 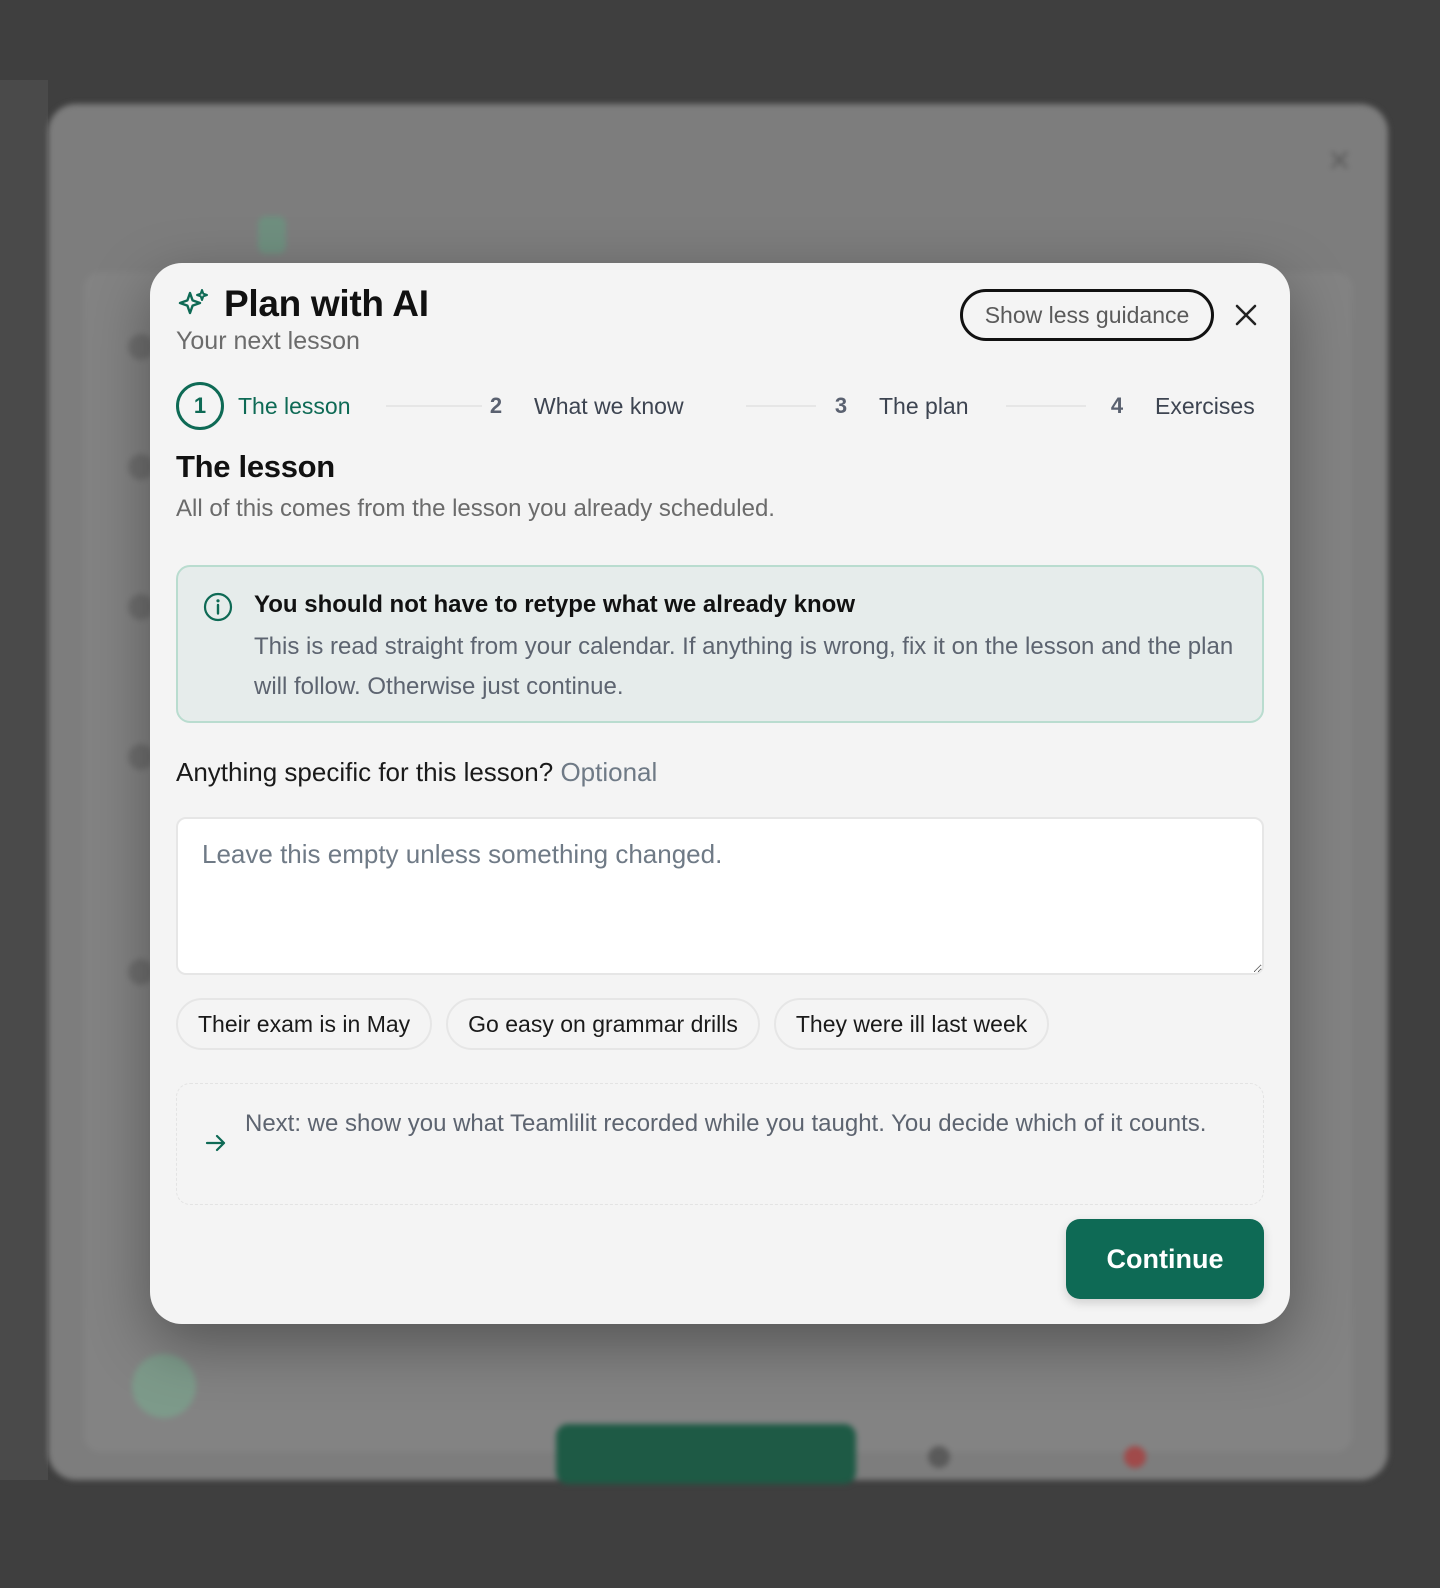 I want to click on modal-subtitle: Your next lesson, so click(x=268, y=341).